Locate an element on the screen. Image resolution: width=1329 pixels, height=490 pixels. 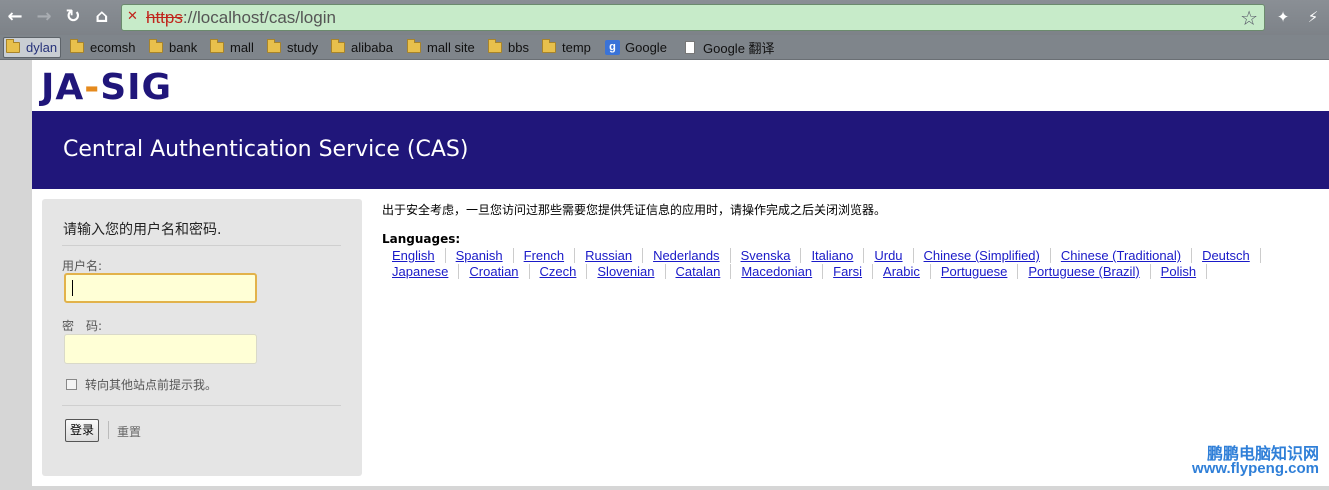
bookmark-label: bbs is located at coordinates (518, 47).